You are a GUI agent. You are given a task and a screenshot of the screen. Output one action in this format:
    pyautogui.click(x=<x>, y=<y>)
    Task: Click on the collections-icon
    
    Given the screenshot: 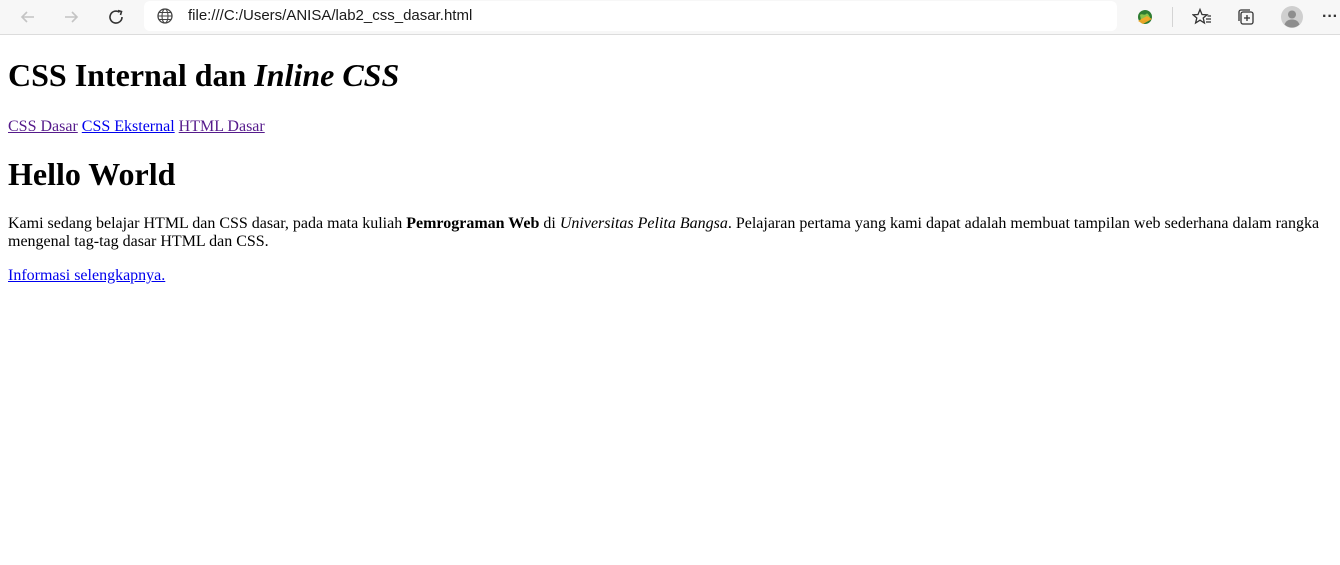 What is the action you would take?
    pyautogui.click(x=1246, y=17)
    